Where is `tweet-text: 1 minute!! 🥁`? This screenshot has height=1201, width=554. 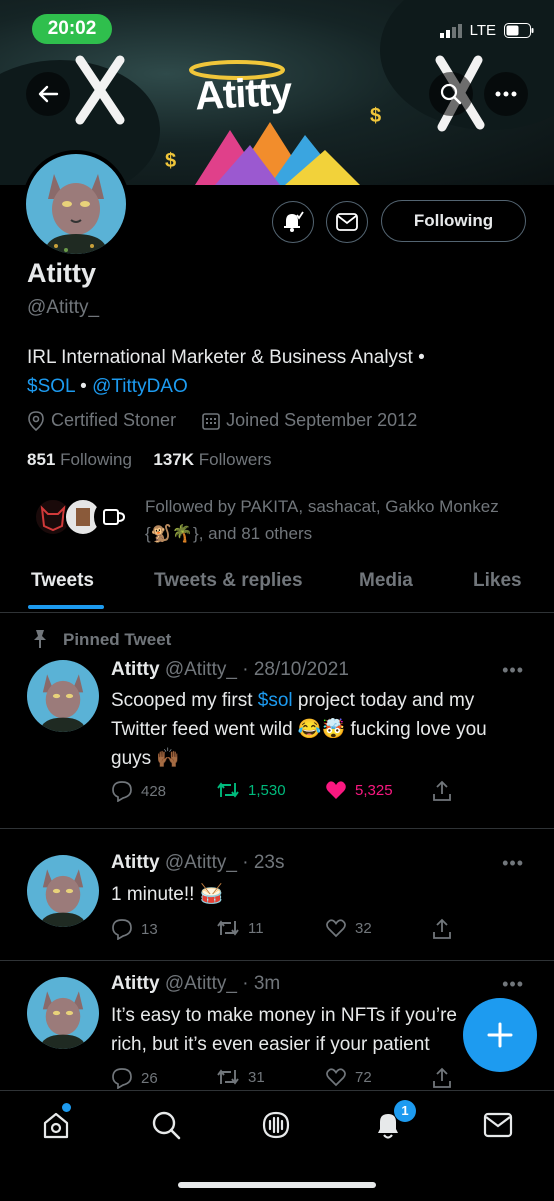
tweet-text: 1 minute!! 🥁 is located at coordinates (167, 894).